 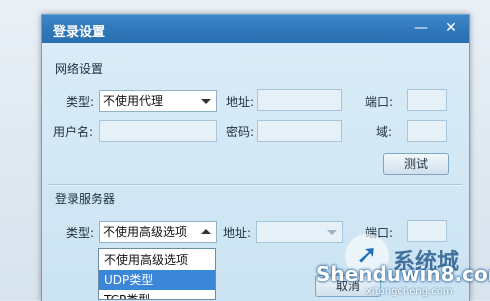 What do you see at coordinates (145, 232) in the screenshot?
I see `server-type-value: 不使用高级选项` at bounding box center [145, 232].